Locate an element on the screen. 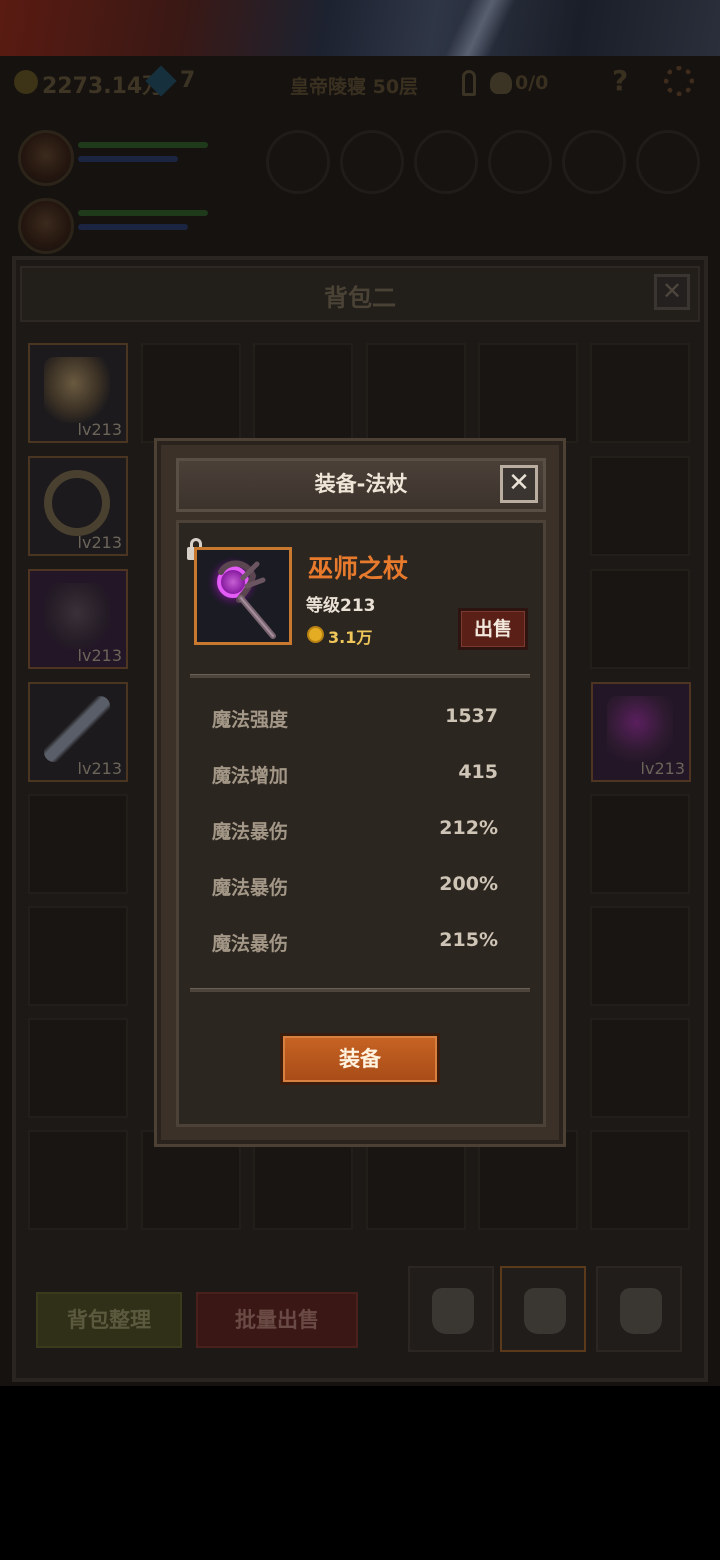  gem-amount: 7 is located at coordinates (188, 80).